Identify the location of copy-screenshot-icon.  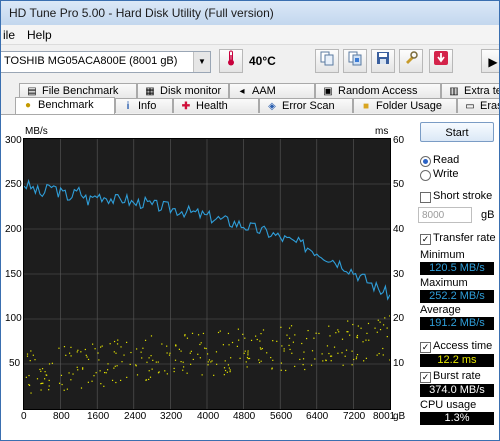
(355, 61).